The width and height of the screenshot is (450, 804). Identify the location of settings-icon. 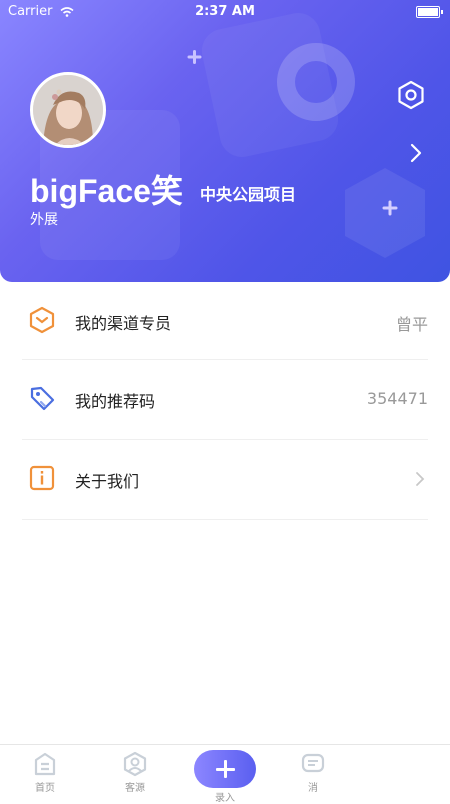
(411, 95).